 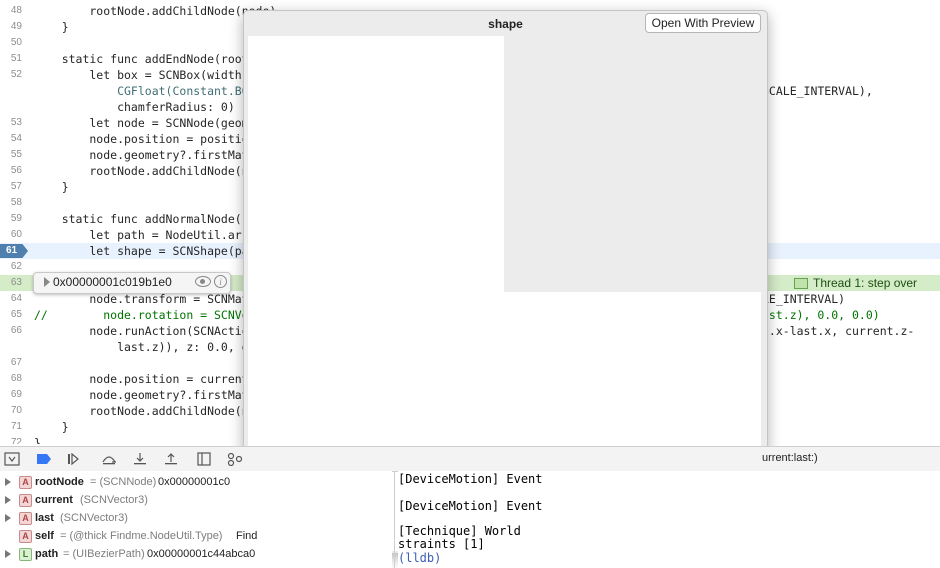 I want to click on variable-type: = (@thick Findme.NodeUtil.Type), so click(x=141, y=536).